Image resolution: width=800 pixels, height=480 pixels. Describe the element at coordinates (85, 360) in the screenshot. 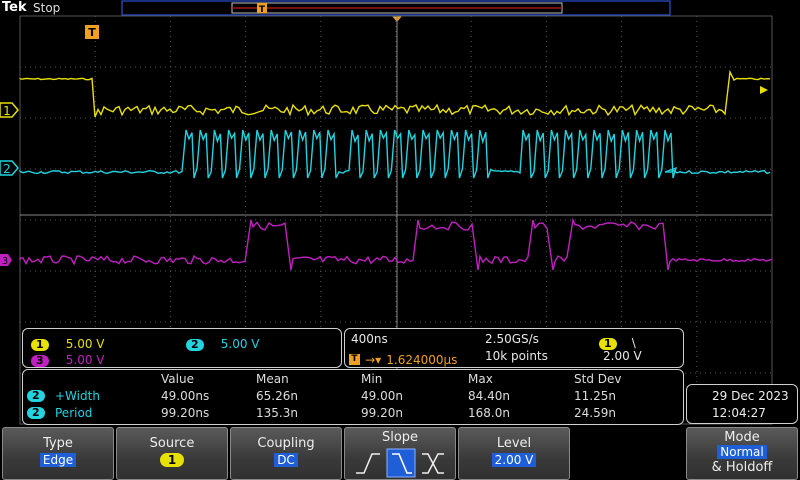

I see `ch3-scale: 5.00 V` at that location.